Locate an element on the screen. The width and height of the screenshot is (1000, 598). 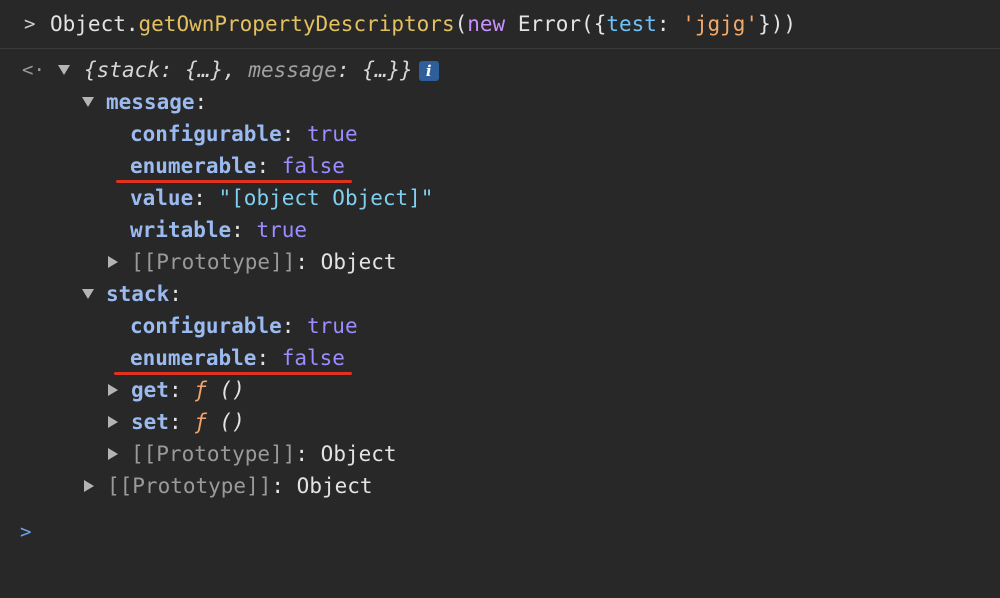
tree-item-root-prototype: [[Prototype]]: Object is located at coordinates (250, 486).